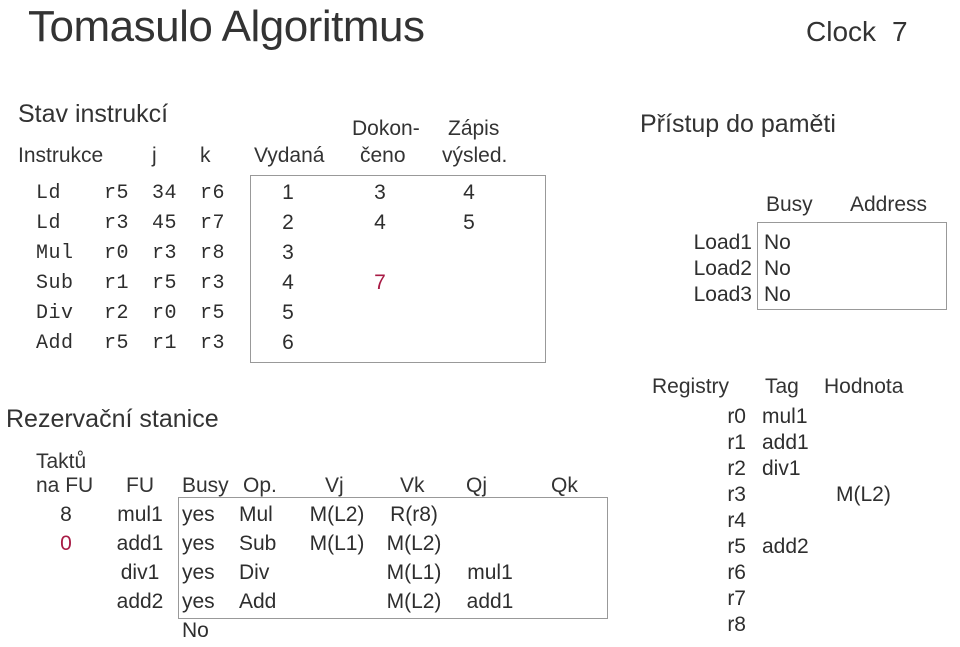 The image size is (960, 647). Describe the element at coordinates (254, 572) in the screenshot. I see `rs-op: Div` at that location.